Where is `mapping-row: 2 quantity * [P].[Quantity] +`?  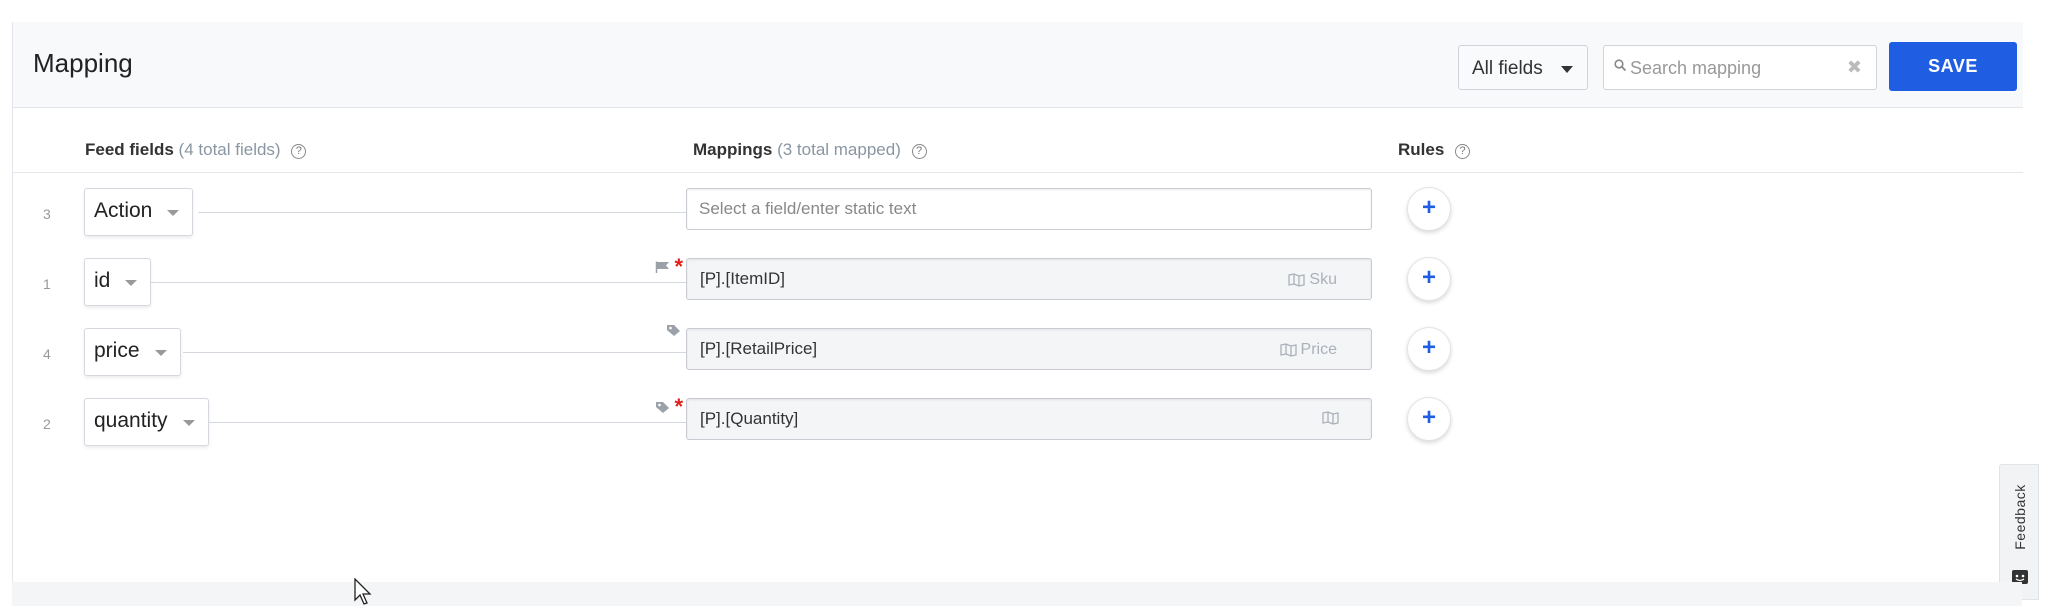 mapping-row: 2 quantity * [P].[Quantity] + is located at coordinates (1018, 423).